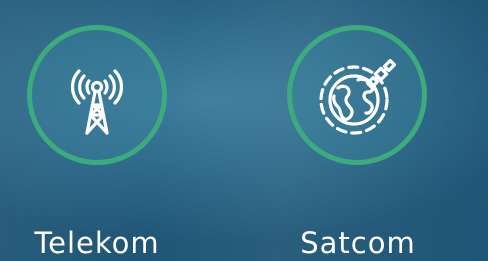 This screenshot has width=488, height=261. I want to click on globe-satellite-icon, so click(358, 96).